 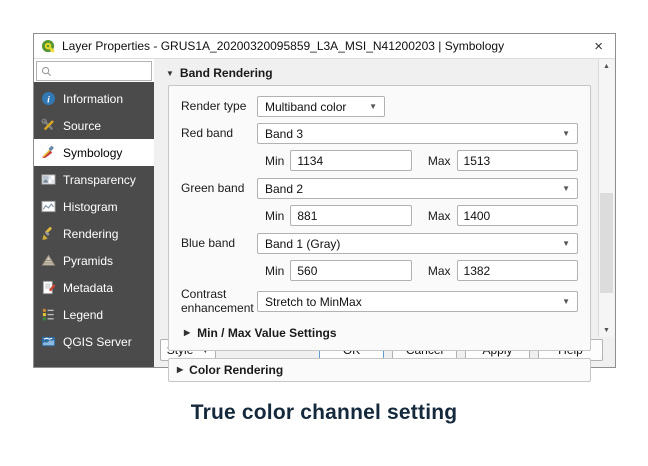 I want to click on red-min-input, so click(x=351, y=160).